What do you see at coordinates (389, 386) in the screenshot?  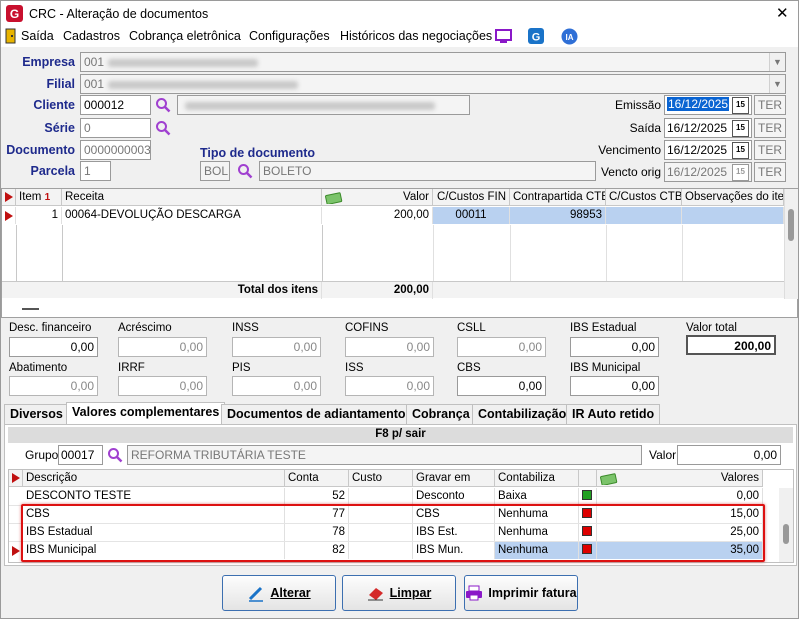 I see `iss-input: 0,00` at bounding box center [389, 386].